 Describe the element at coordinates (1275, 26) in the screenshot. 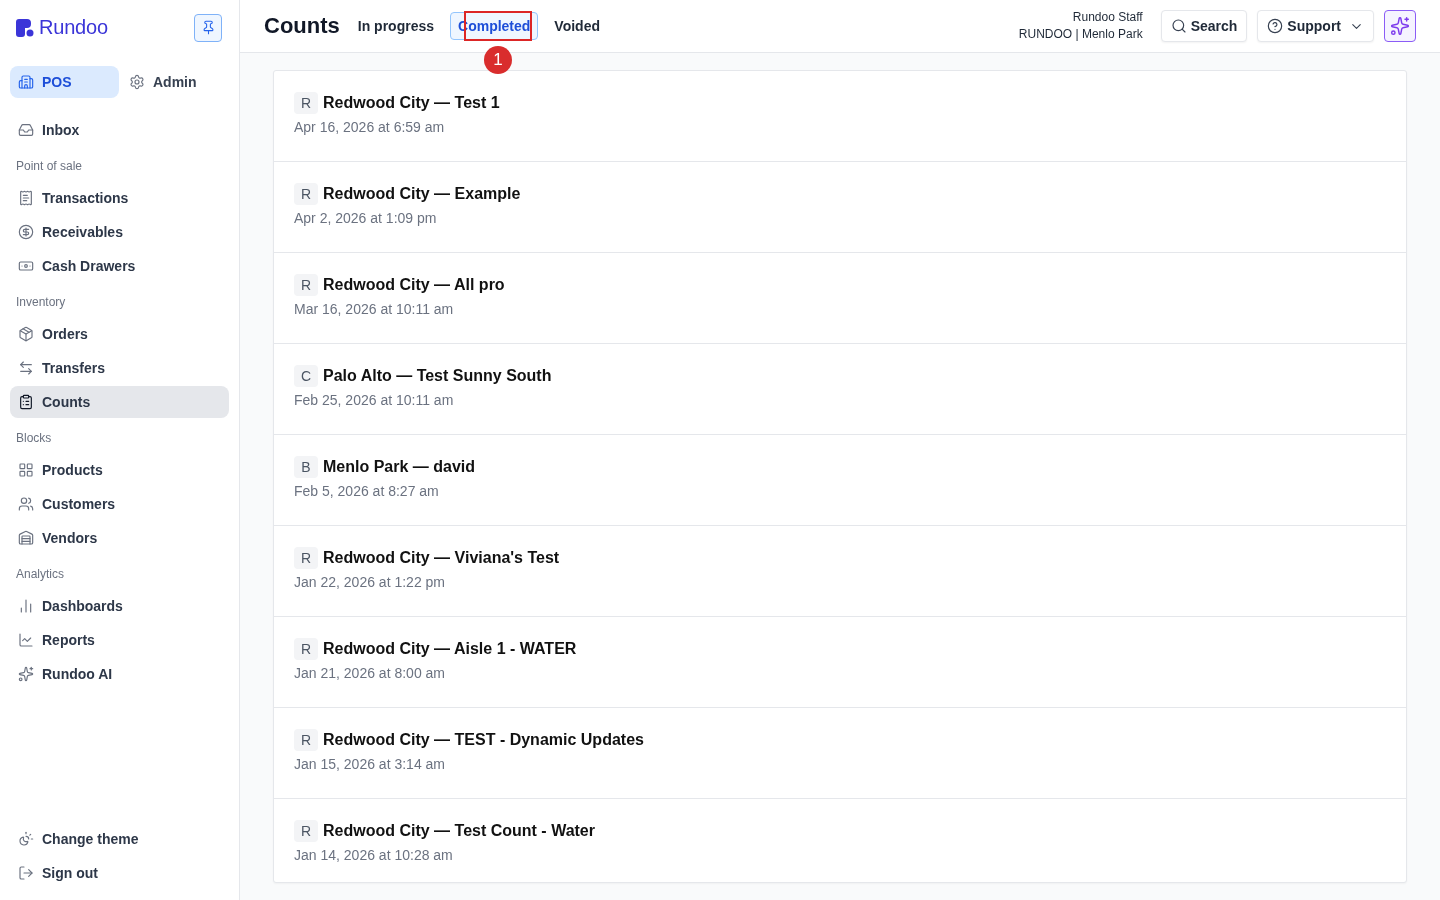

I see `help-icon` at that location.